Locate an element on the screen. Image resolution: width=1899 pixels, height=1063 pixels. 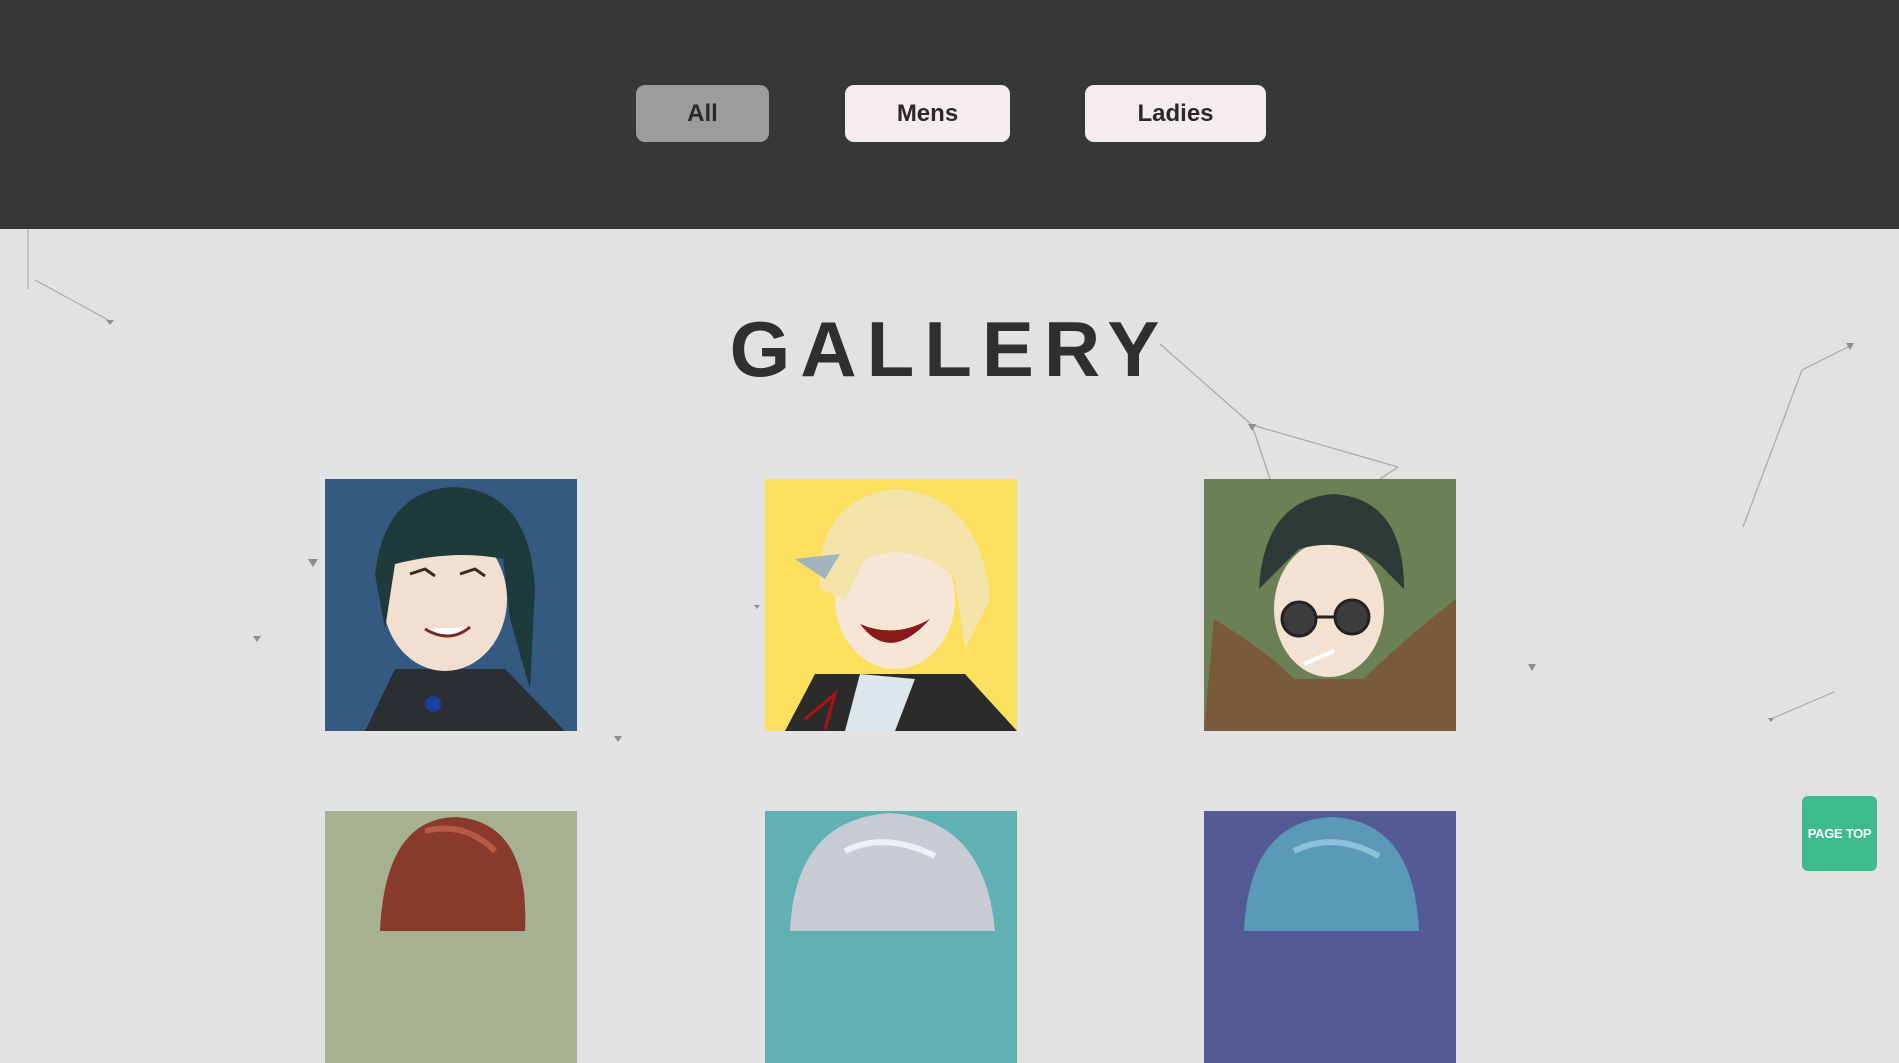
gallery-title: GALLERY is located at coordinates (949, 349).